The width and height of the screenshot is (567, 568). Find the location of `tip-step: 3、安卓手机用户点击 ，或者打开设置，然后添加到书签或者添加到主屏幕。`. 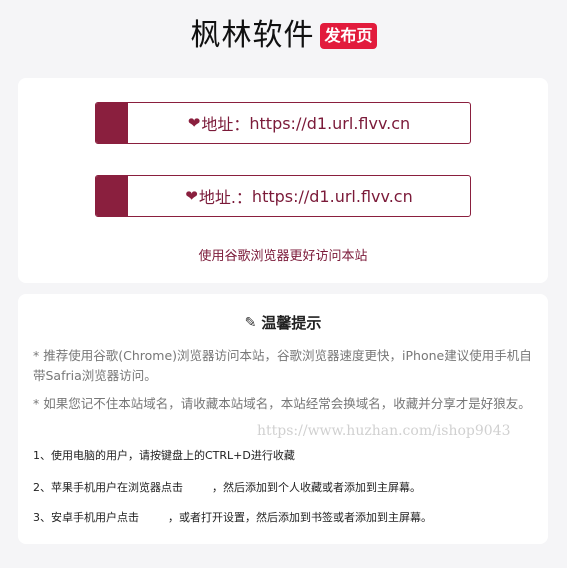

tip-step: 3、安卓手机用户点击 ，或者打开设置，然后添加到书签或者添加到主屏幕。 is located at coordinates (285, 518).